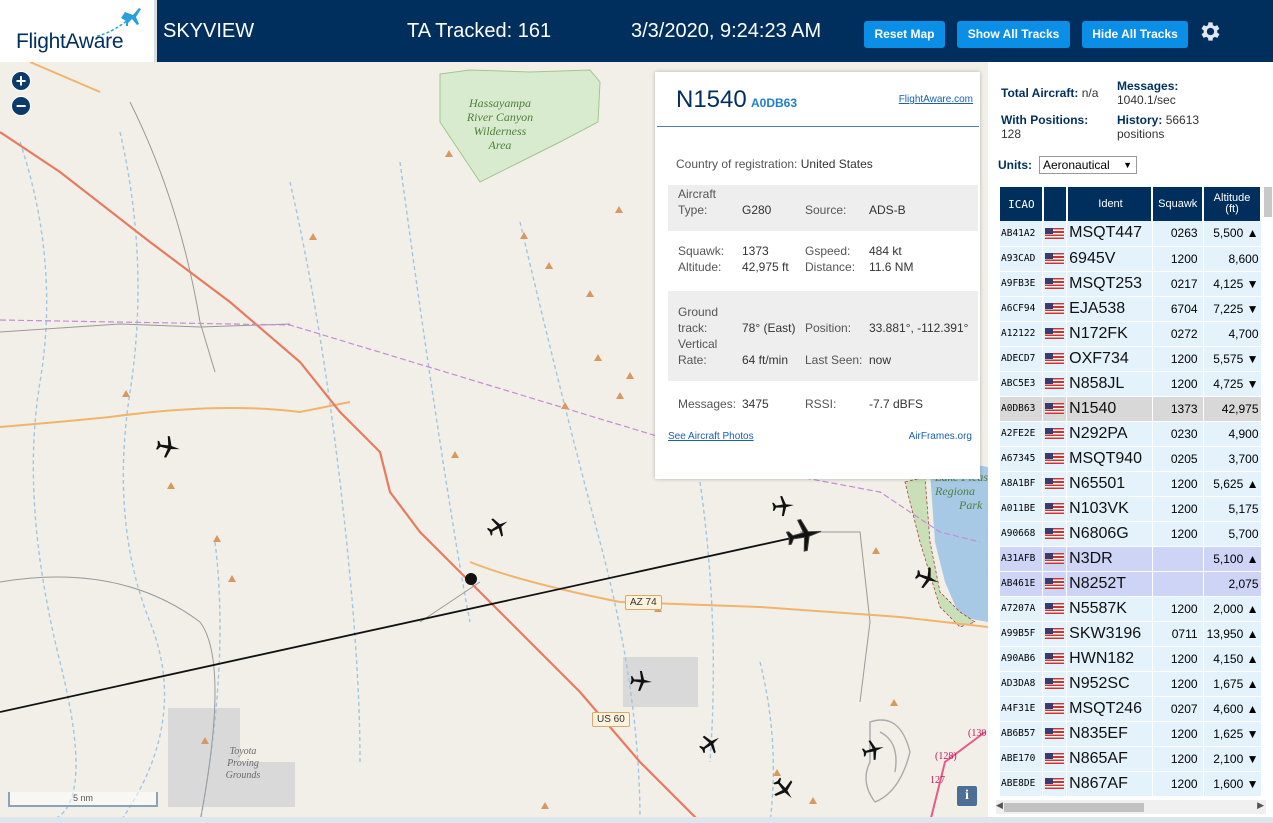 The height and width of the screenshot is (823, 1273). Describe the element at coordinates (1232, 759) in the screenshot. I see `row-altitude: 2,100 ▼` at that location.